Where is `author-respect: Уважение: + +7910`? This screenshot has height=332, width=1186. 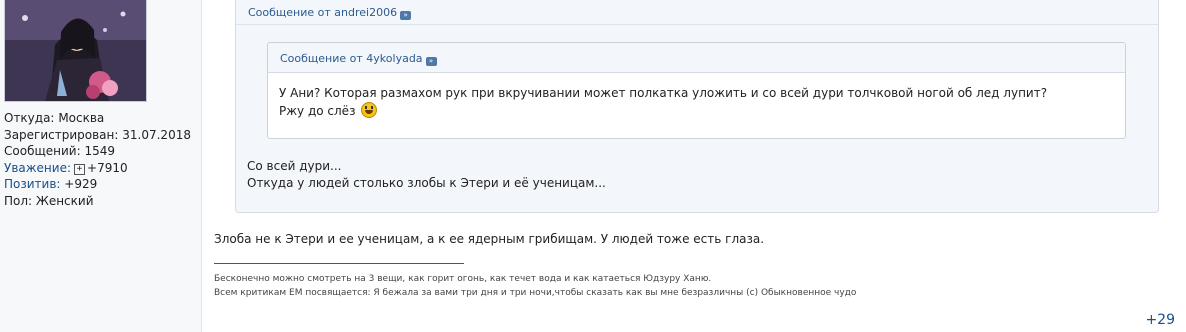 author-respect: Уважение: + +7910 is located at coordinates (66, 167).